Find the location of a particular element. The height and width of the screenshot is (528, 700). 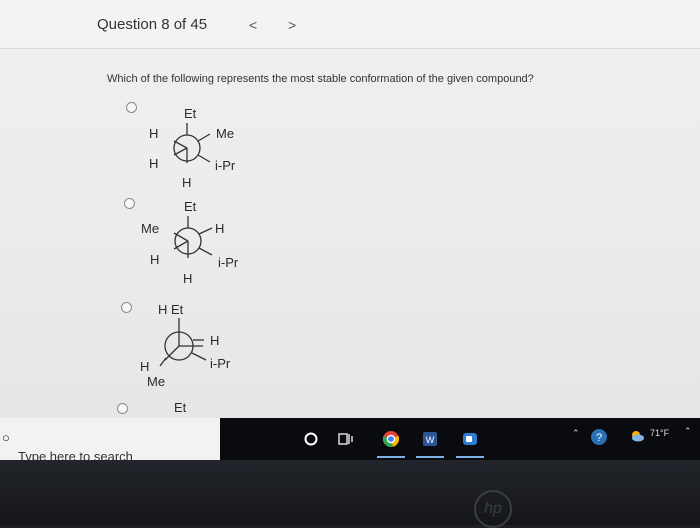

option-3-back-bottom: Me is located at coordinates (156, 381).